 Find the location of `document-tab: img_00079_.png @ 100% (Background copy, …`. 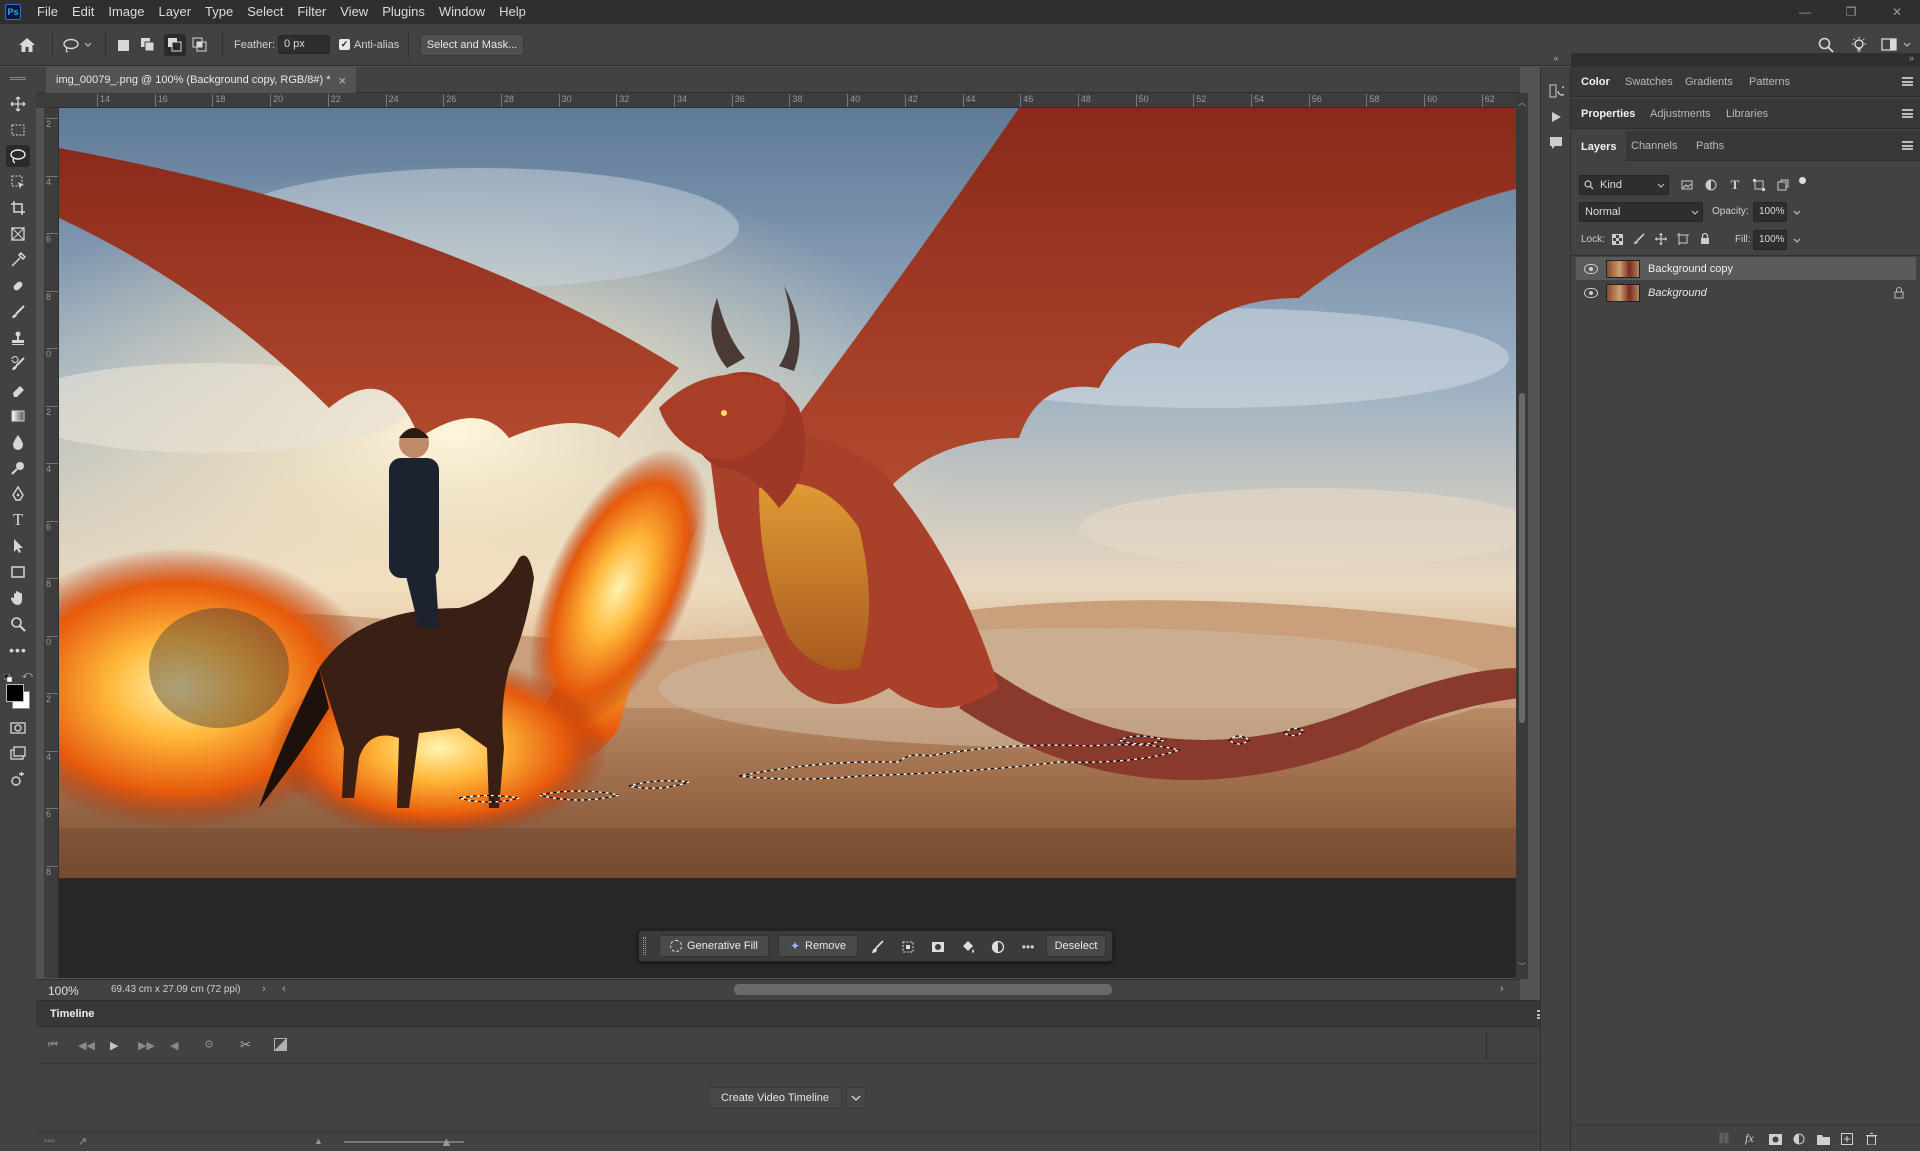

document-tab: img_00079_.png @ 100% (Background copy, … is located at coordinates (201, 80).